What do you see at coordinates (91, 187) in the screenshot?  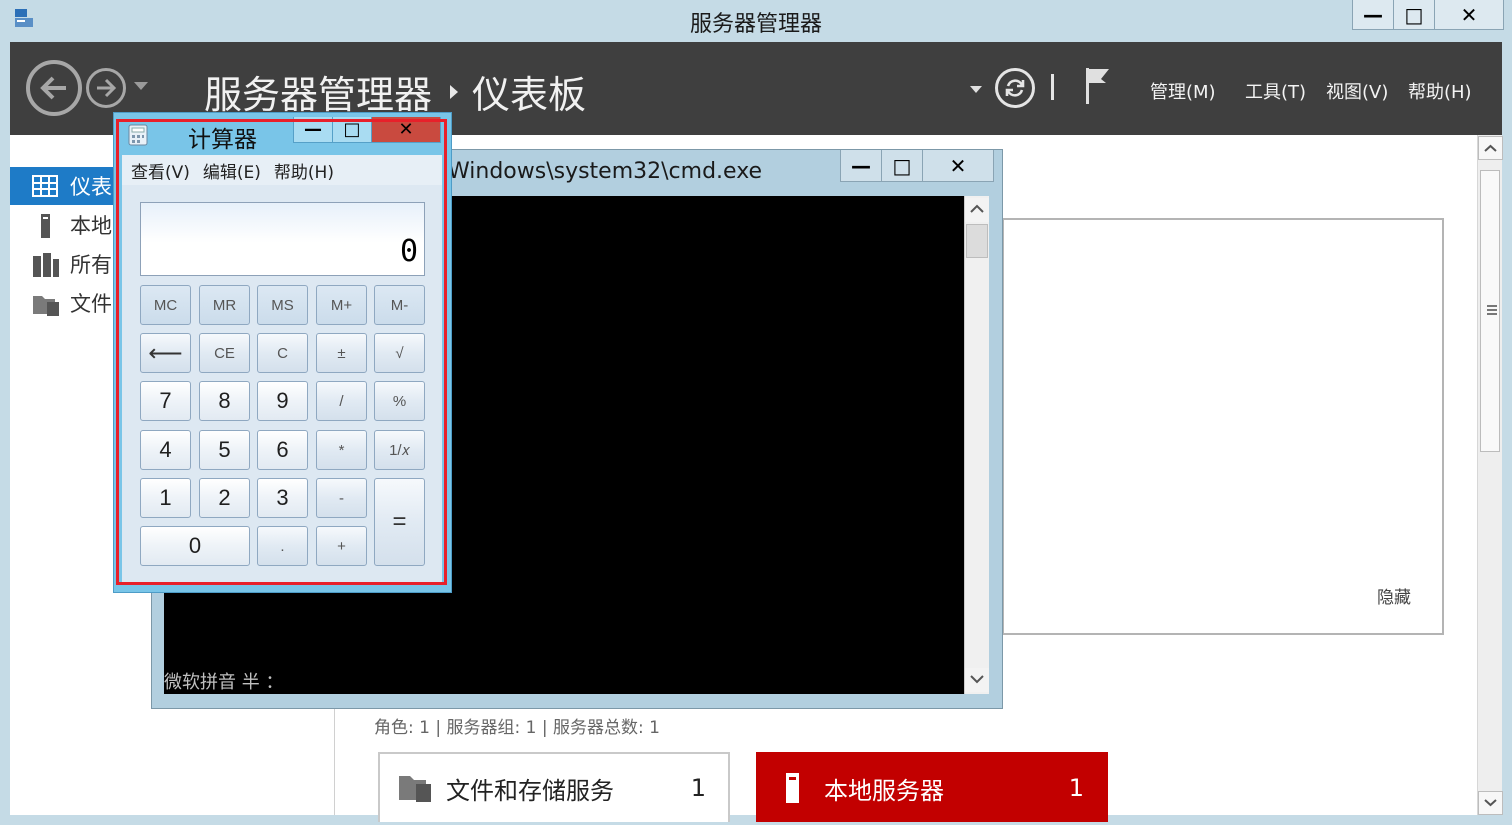 I see `sidebar-item-label: 仪表` at bounding box center [91, 187].